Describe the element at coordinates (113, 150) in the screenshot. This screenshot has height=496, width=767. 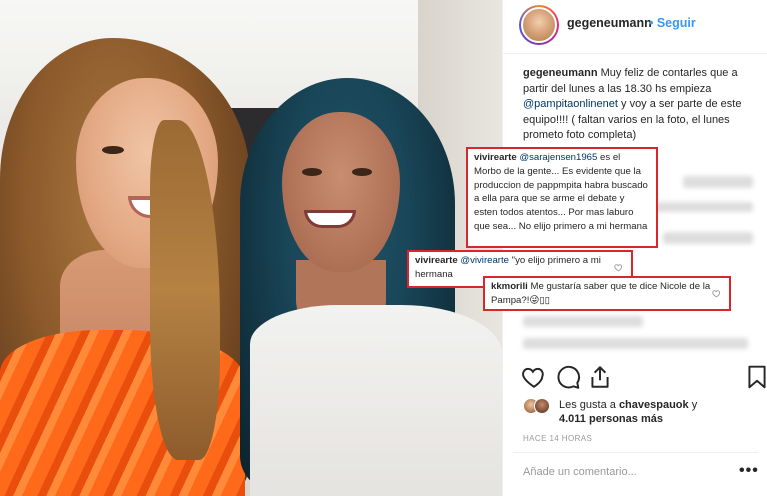
I see `left-woman-eye` at that location.